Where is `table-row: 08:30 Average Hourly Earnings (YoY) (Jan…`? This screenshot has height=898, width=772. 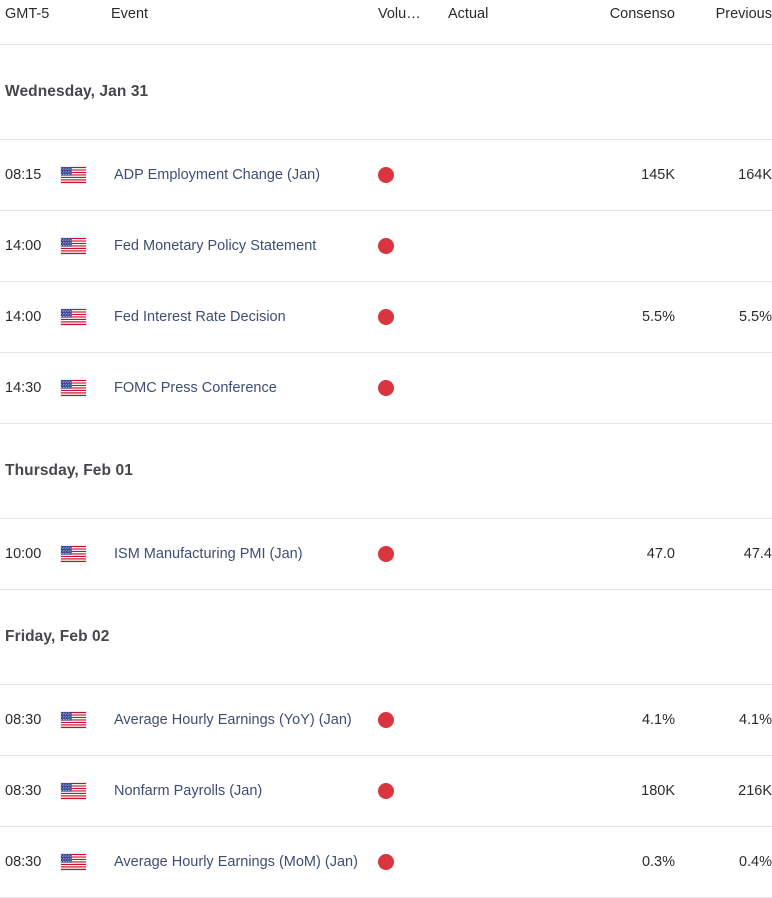
table-row: 08:30 Average Hourly Earnings (YoY) (Jan… is located at coordinates (386, 720).